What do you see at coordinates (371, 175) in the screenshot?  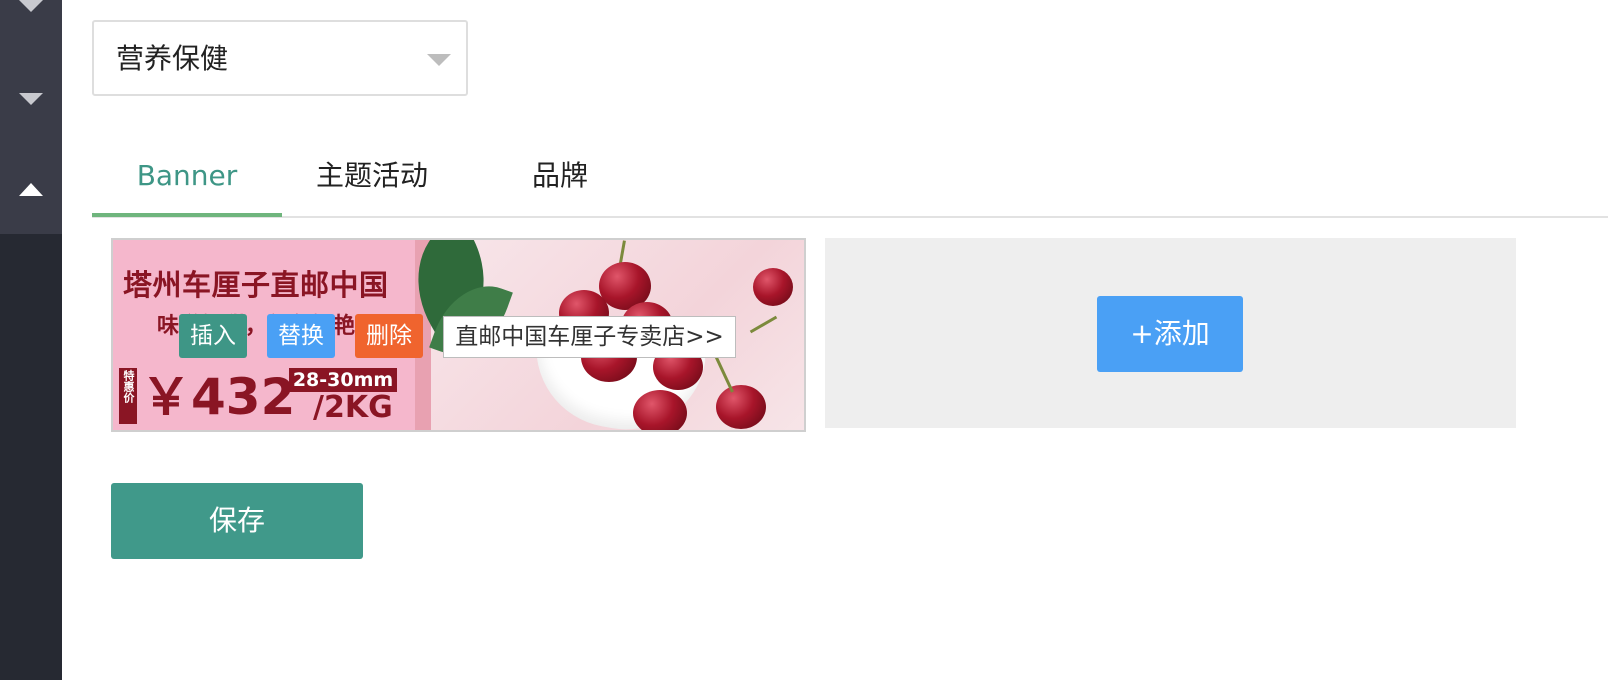 I see `tab-label: 主题活动` at bounding box center [371, 175].